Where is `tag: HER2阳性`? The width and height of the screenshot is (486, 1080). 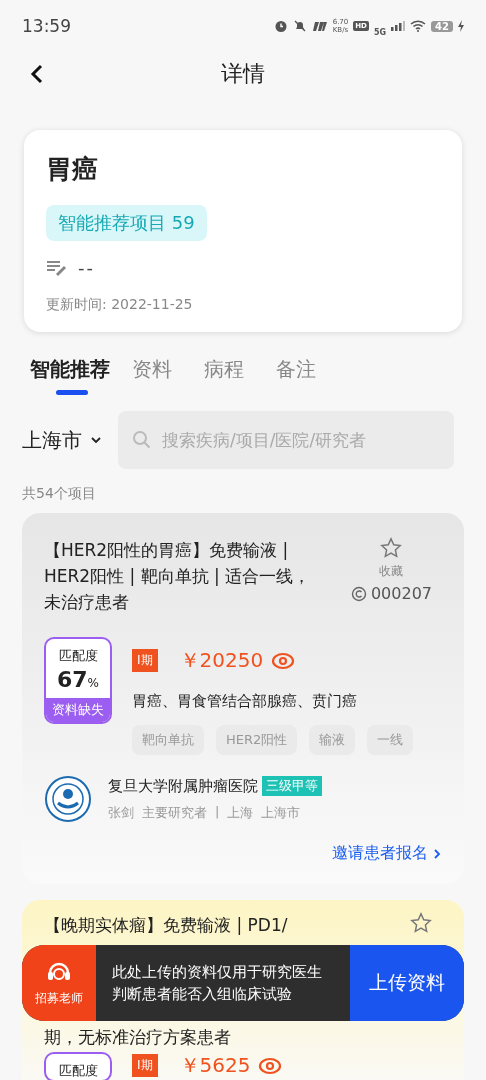 tag: HER2阳性 is located at coordinates (257, 740).